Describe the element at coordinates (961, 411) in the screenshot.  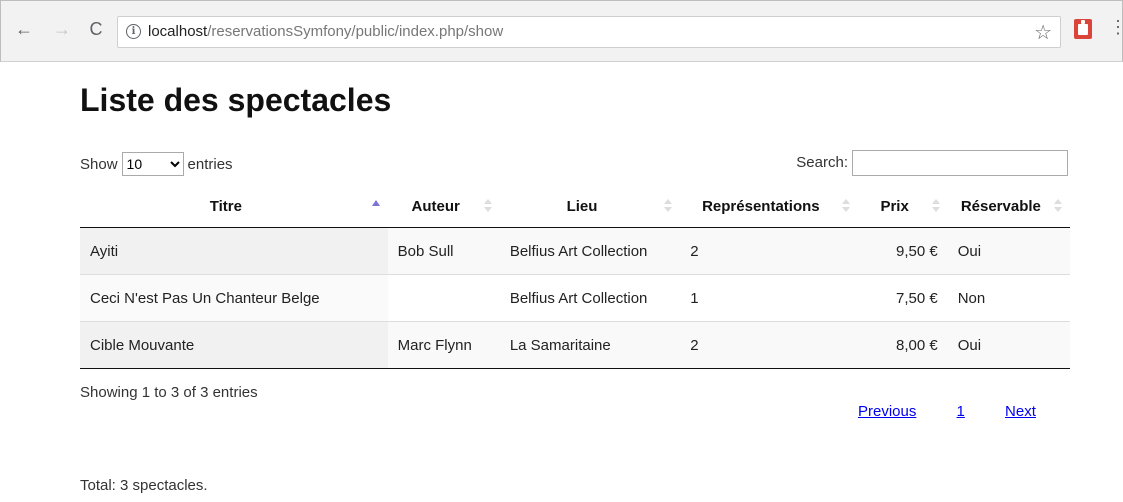
I see `page-1-link: 1` at that location.